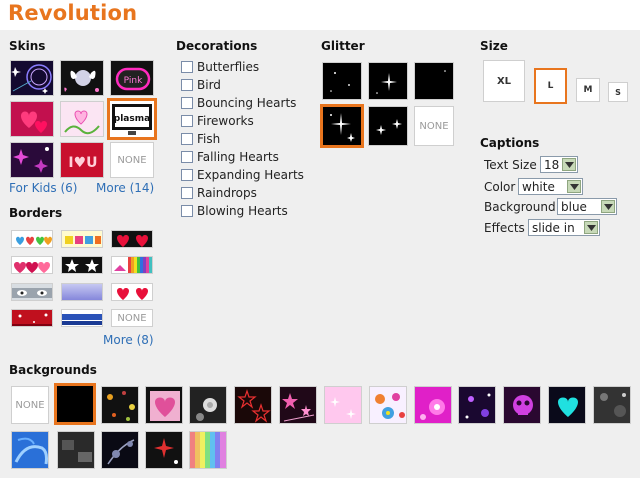  I want to click on background-purple-sparkle, so click(477, 405).